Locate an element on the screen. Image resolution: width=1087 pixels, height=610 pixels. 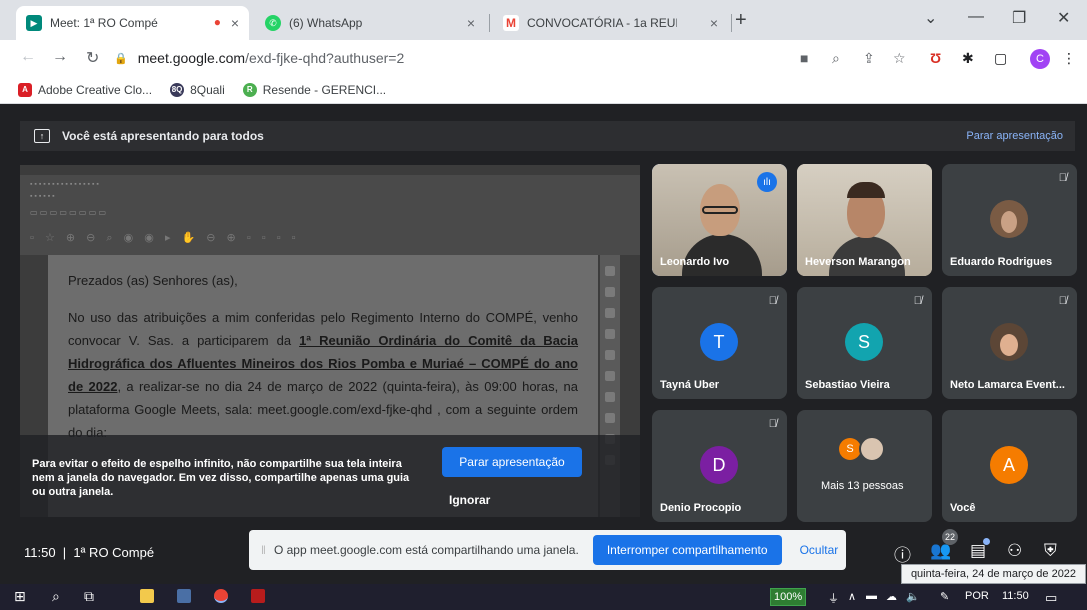
notifications-icon: ▭ is located at coordinates (1051, 598).